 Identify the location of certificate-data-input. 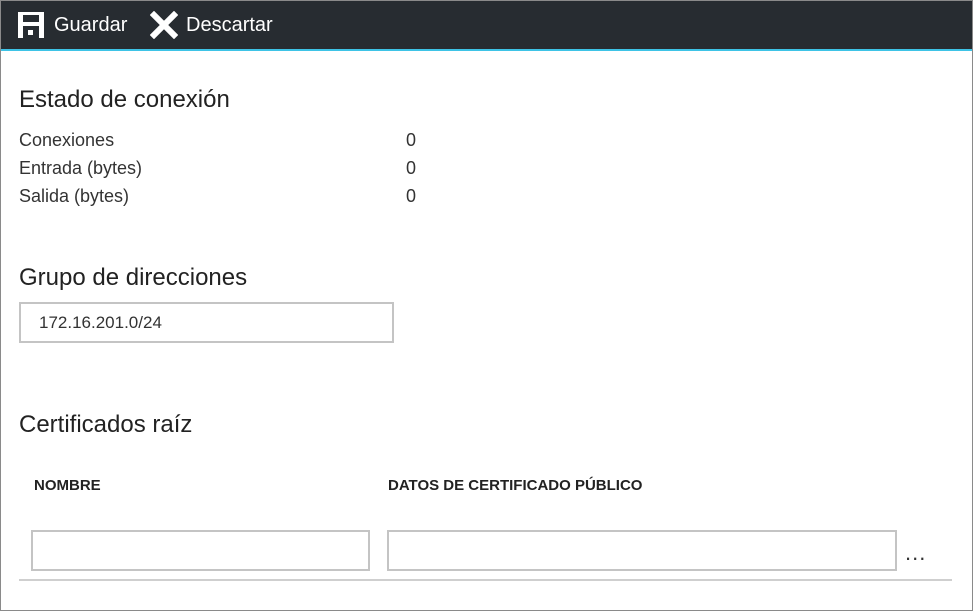
(642, 550).